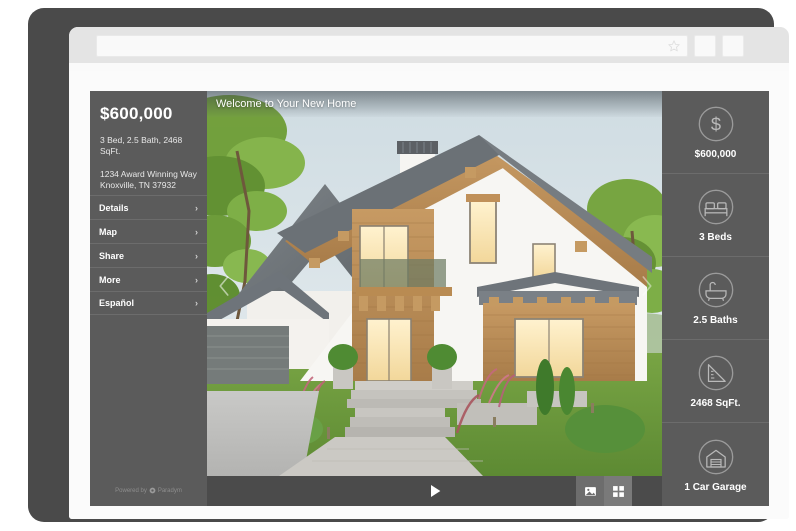  What do you see at coordinates (112, 255) in the screenshot?
I see `menu-item-label: Share` at bounding box center [112, 255].